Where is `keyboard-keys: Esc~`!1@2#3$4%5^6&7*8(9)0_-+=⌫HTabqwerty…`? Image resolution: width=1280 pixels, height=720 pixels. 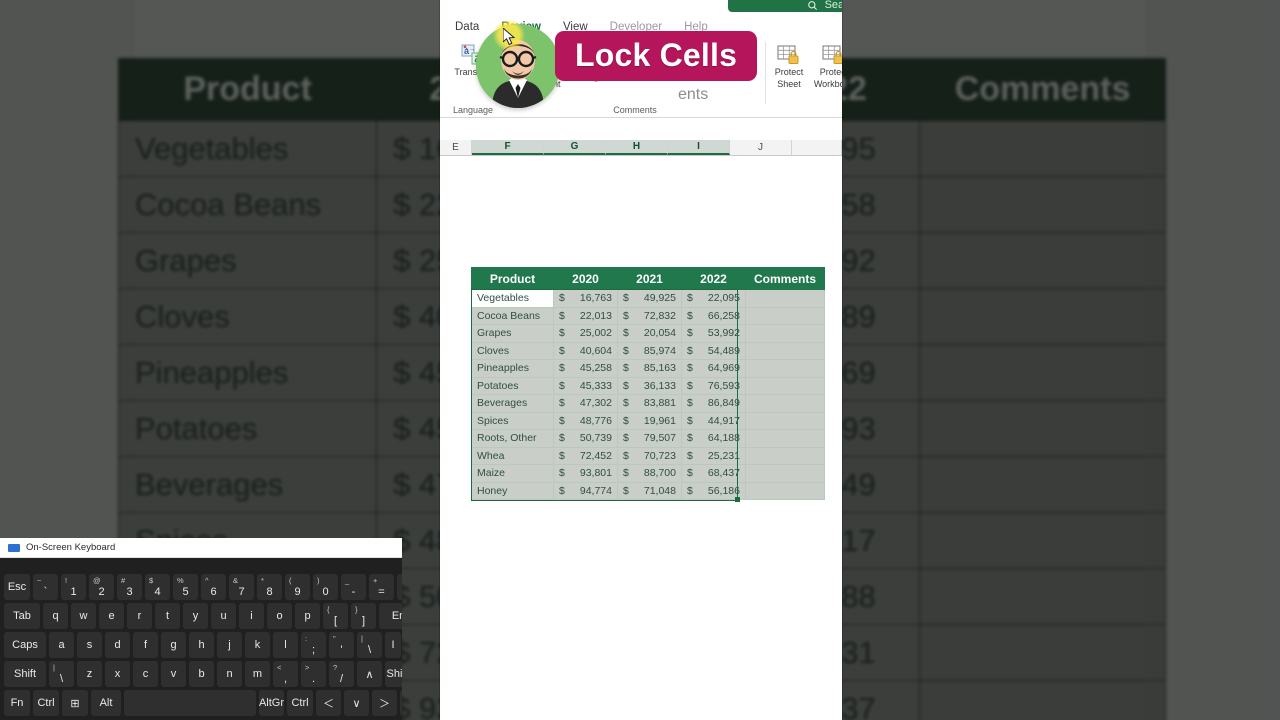
keyboard-keys: Esc~`!1@2#3$4%5^6&7*8(9)0_-+=⌫HTabqwerty… is located at coordinates (201, 639).